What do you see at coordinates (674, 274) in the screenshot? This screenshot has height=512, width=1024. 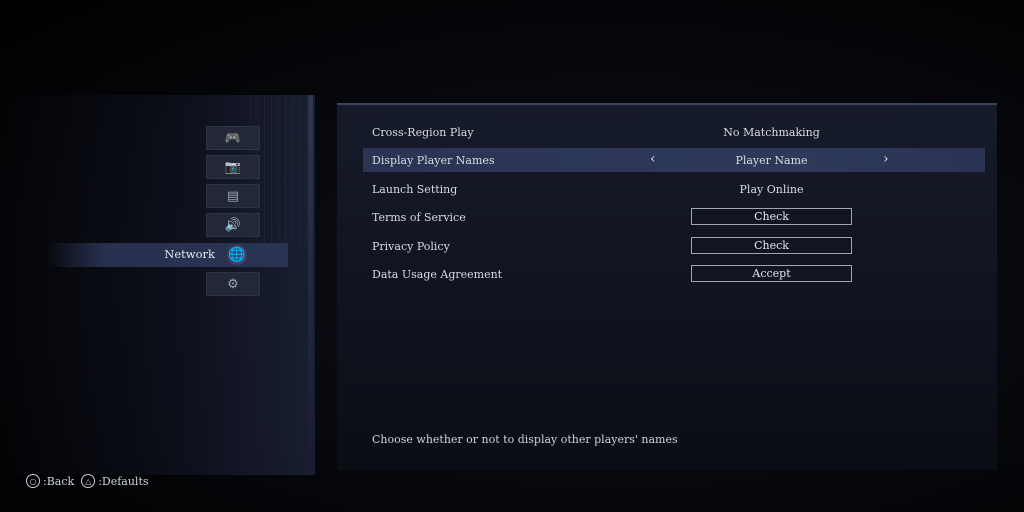 I see `setting-row-data-usage-agreement: Data Usage Agreement Accept` at bounding box center [674, 274].